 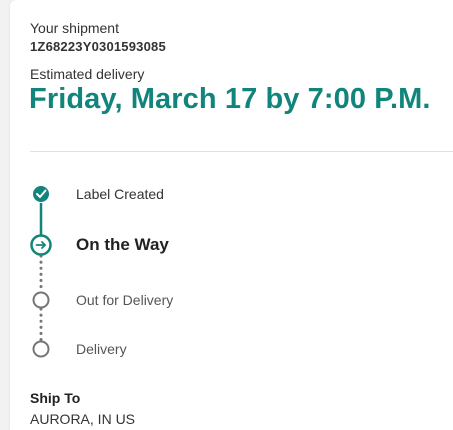 What do you see at coordinates (41, 272) in the screenshot?
I see `progress-timeline` at bounding box center [41, 272].